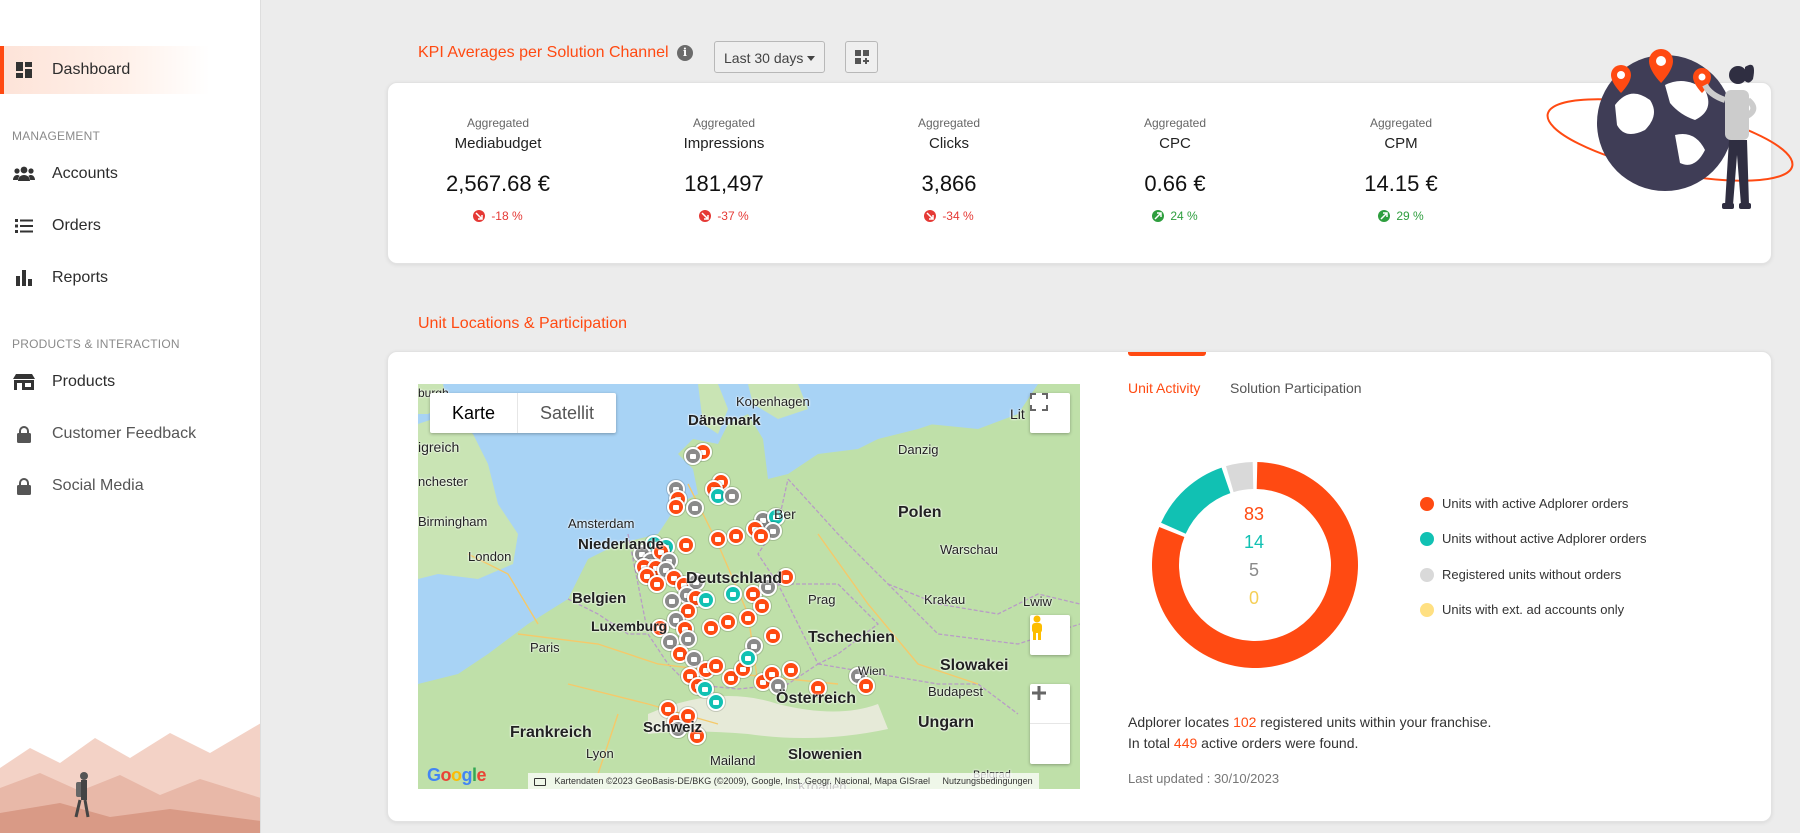 Image resolution: width=1800 pixels, height=833 pixels. What do you see at coordinates (769, 57) in the screenshot?
I see `date-range-select: Last 30 days` at bounding box center [769, 57].